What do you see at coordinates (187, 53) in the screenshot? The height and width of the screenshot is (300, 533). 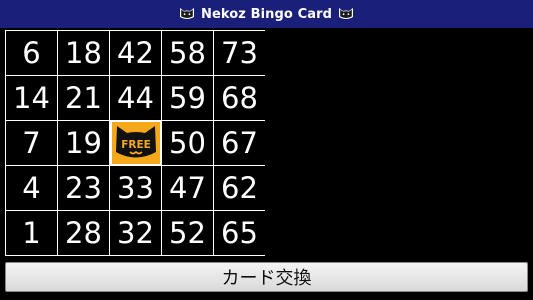 I see `bingo-cell: 58` at bounding box center [187, 53].